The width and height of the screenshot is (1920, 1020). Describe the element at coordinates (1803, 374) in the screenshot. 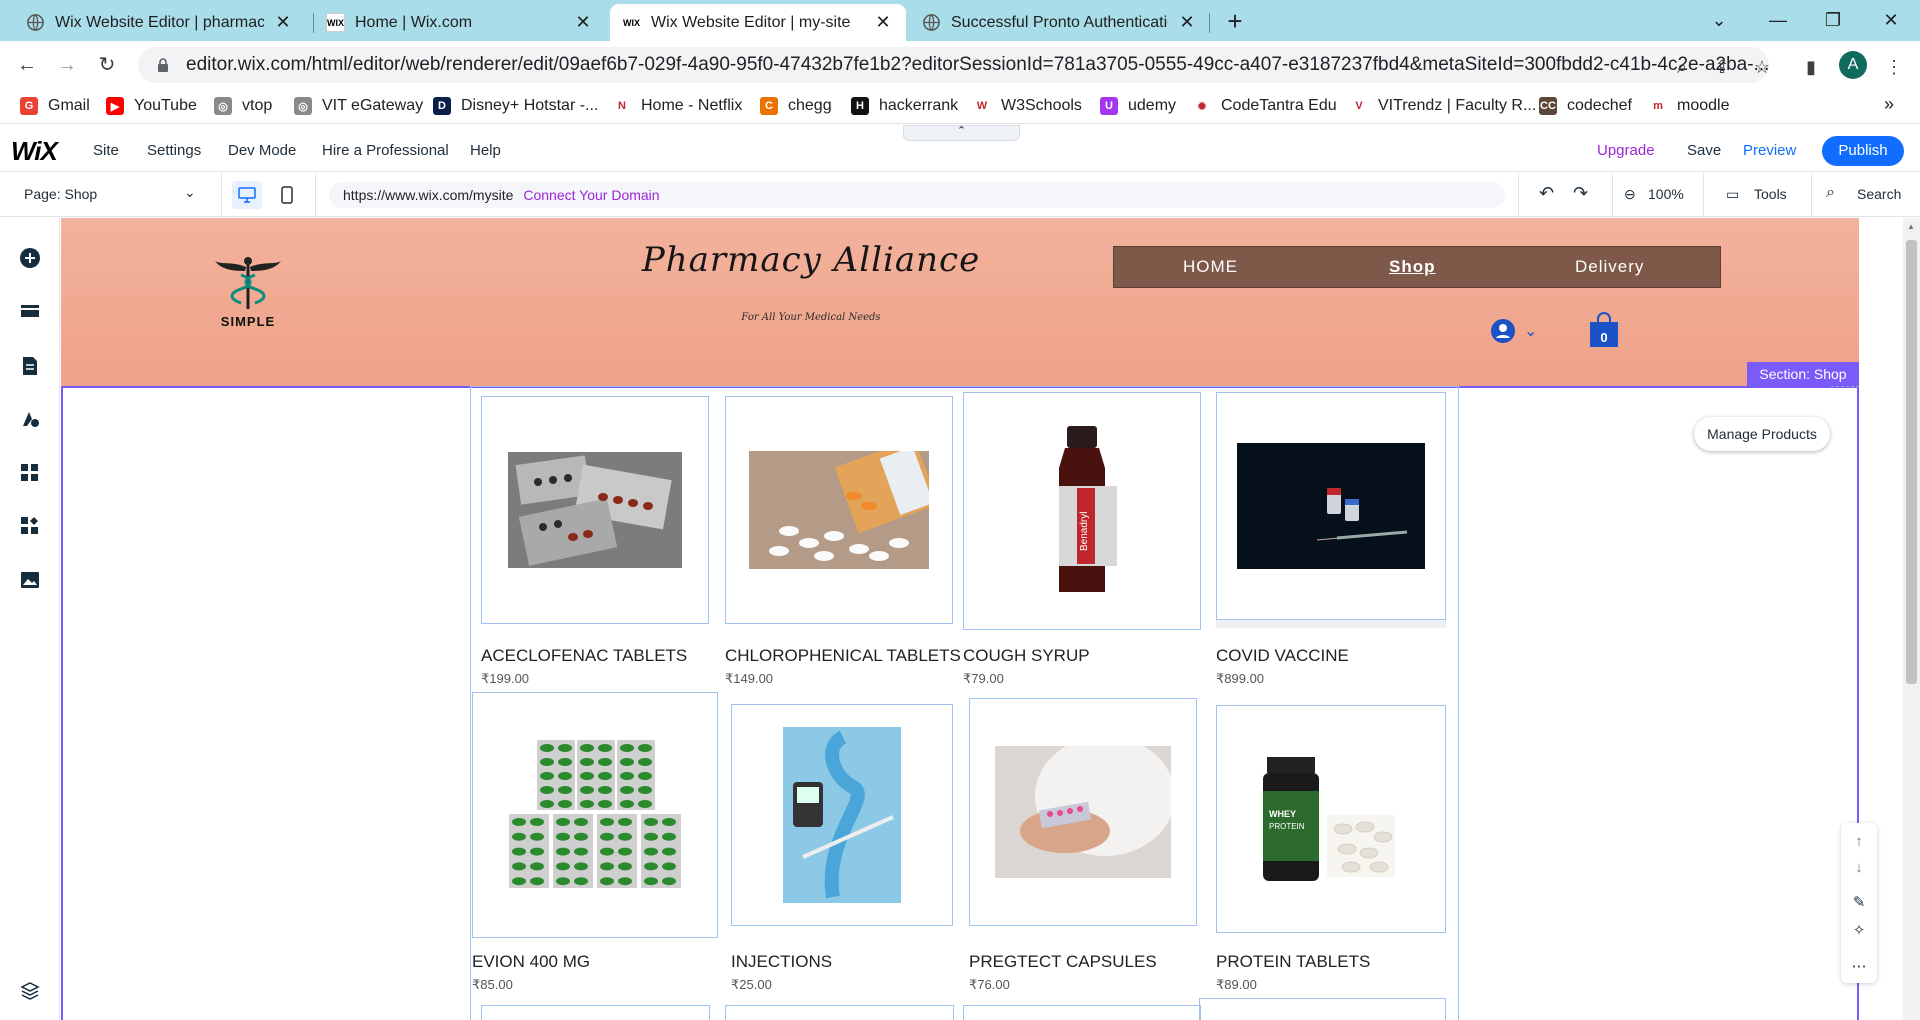

I see `section-label: Section: Shop` at that location.